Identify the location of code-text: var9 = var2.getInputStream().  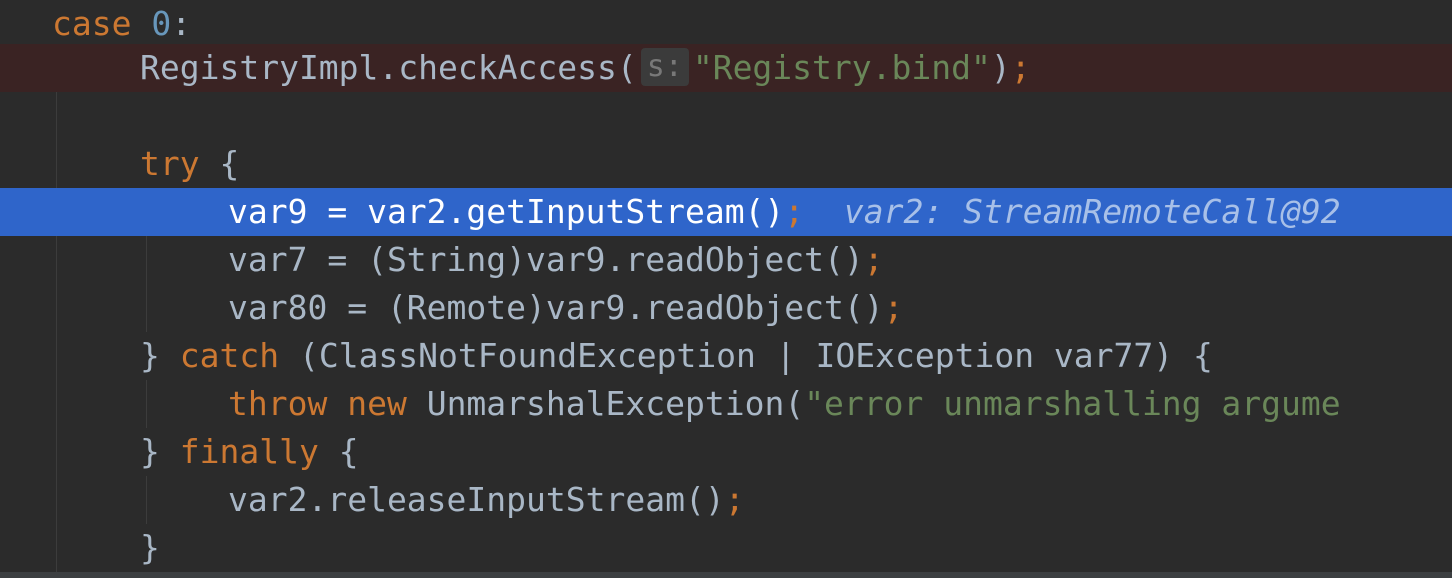
(506, 211).